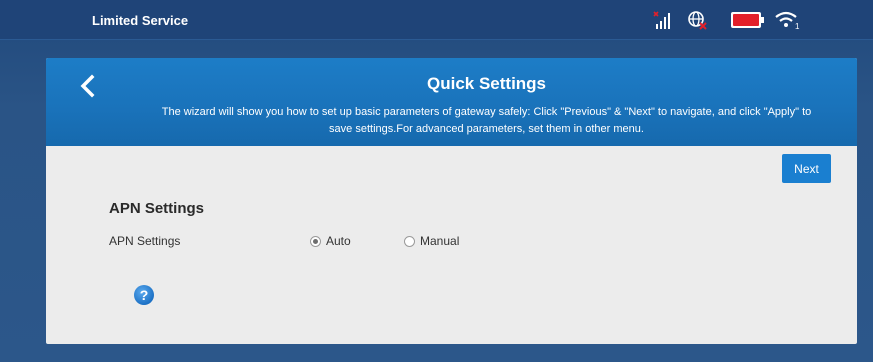 This screenshot has height=362, width=873. I want to click on apn-auto-radio: Auto, so click(330, 241).